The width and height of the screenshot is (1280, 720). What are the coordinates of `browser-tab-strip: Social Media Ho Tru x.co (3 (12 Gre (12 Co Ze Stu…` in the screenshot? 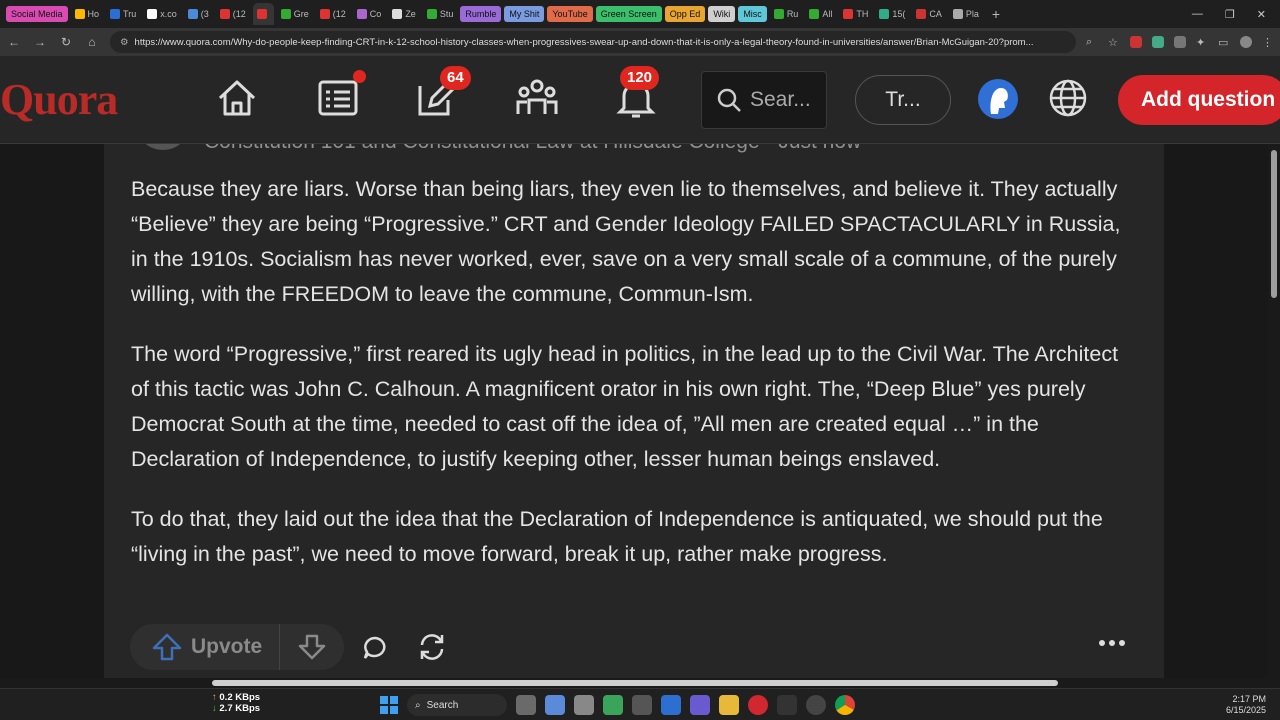 It's located at (640, 14).